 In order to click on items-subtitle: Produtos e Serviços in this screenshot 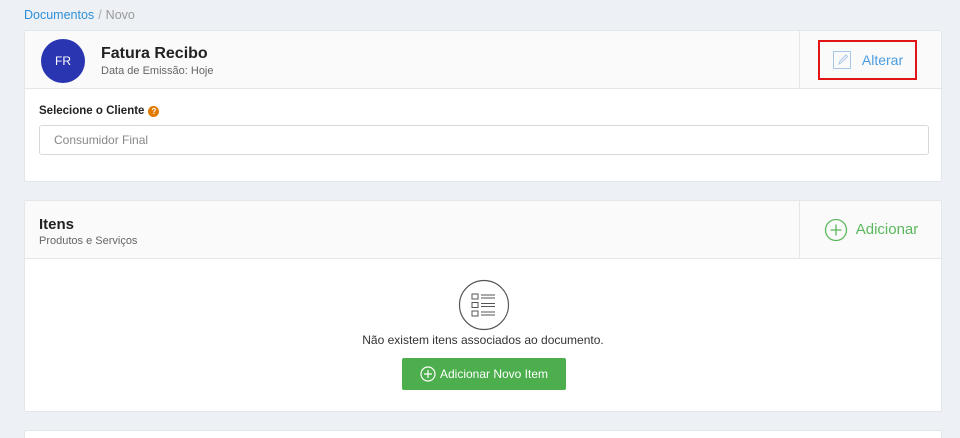, I will do `click(88, 241)`.